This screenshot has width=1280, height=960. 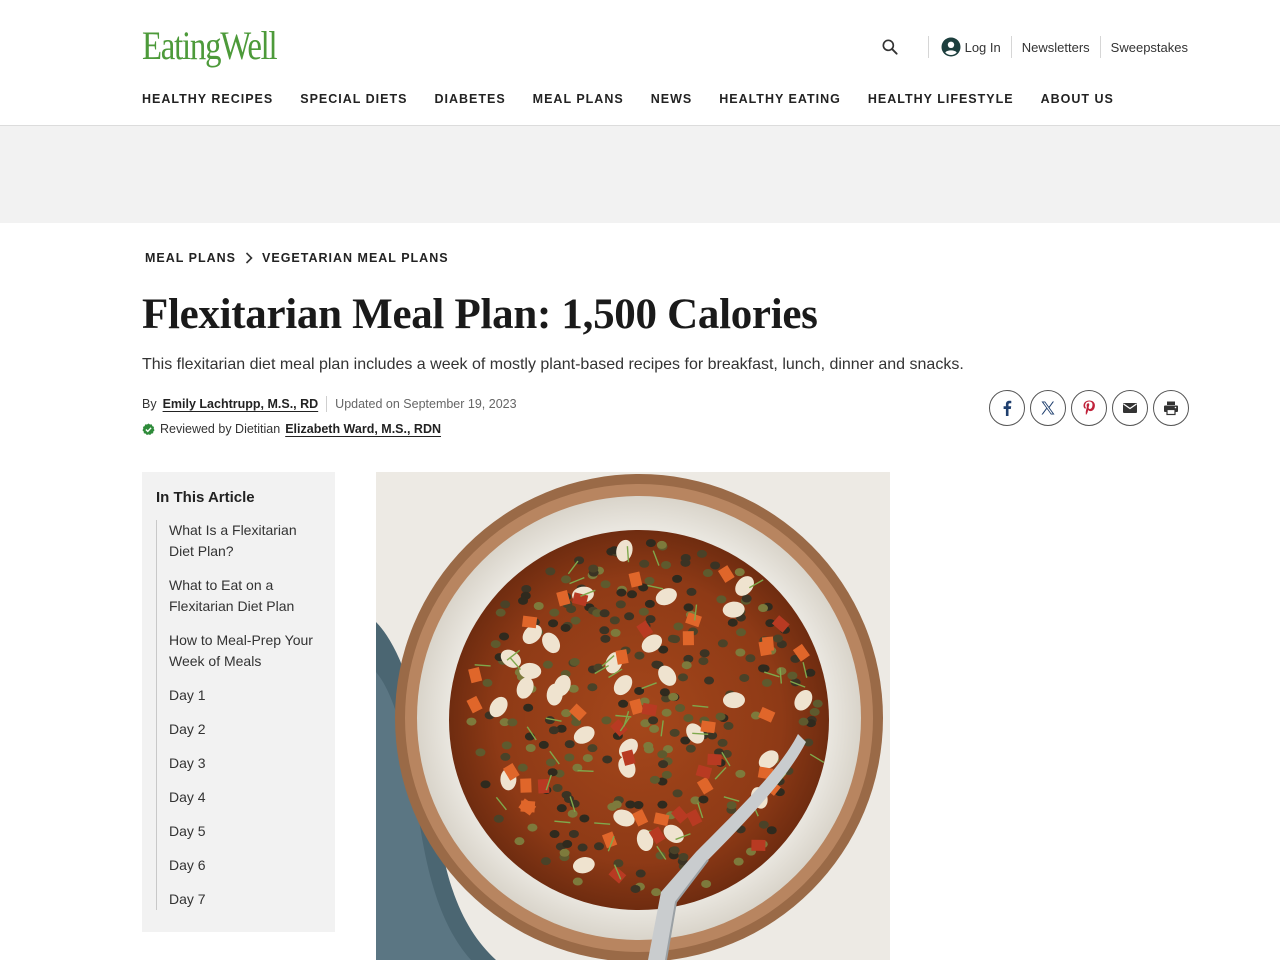 I want to click on toc-item-day-2: Day 2, so click(x=240, y=736).